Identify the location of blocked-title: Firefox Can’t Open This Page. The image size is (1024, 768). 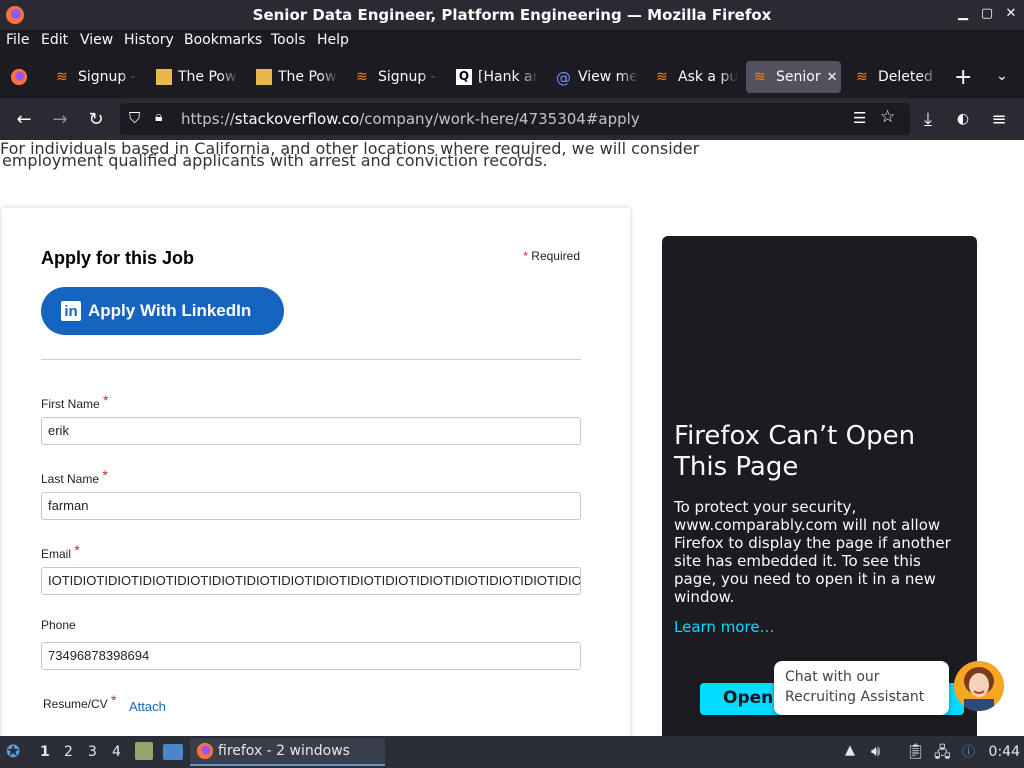
(795, 451).